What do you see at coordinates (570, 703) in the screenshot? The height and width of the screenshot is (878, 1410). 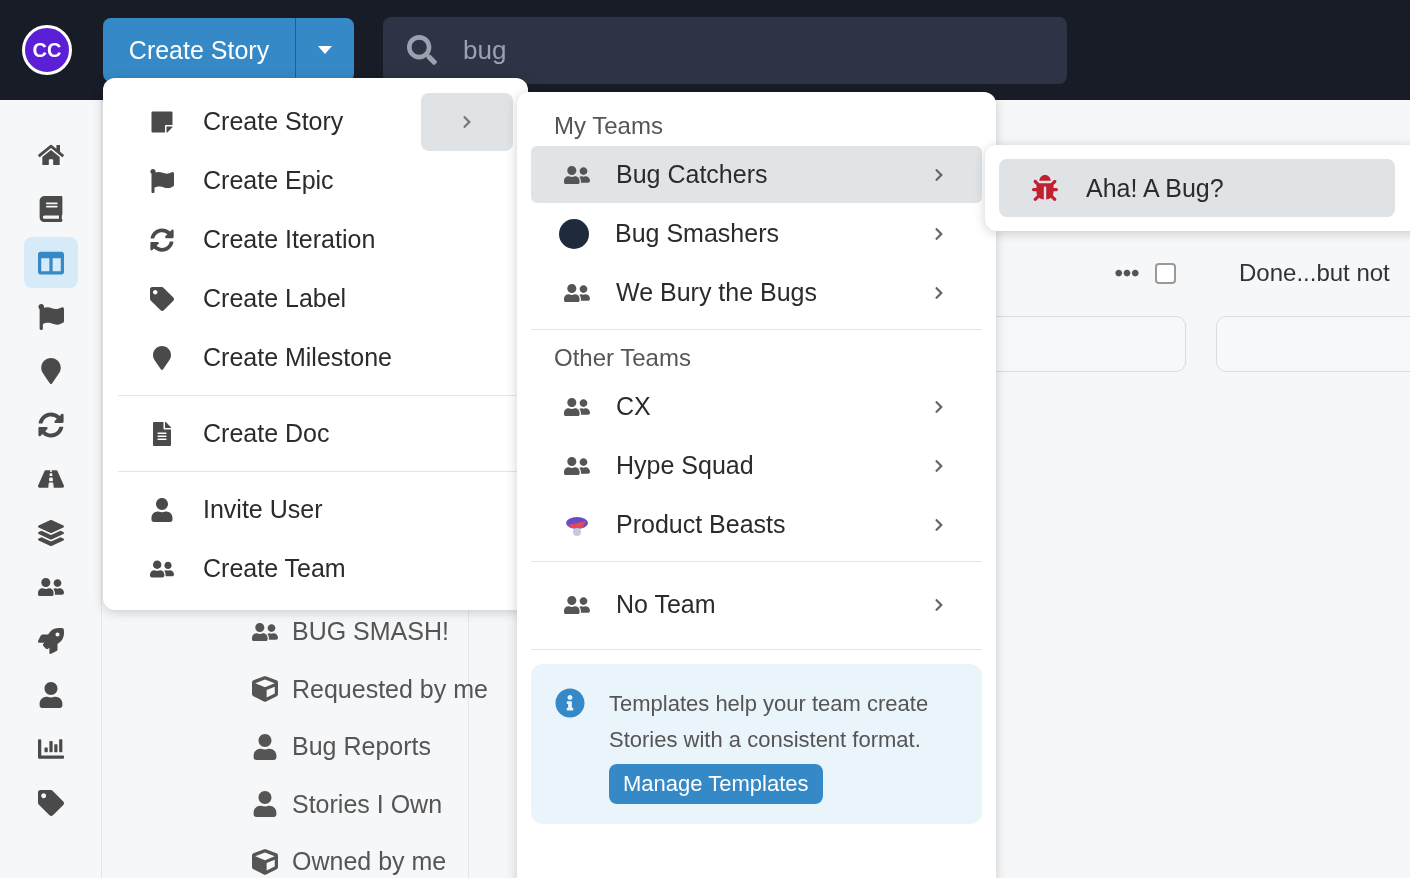 I see `info-icon` at bounding box center [570, 703].